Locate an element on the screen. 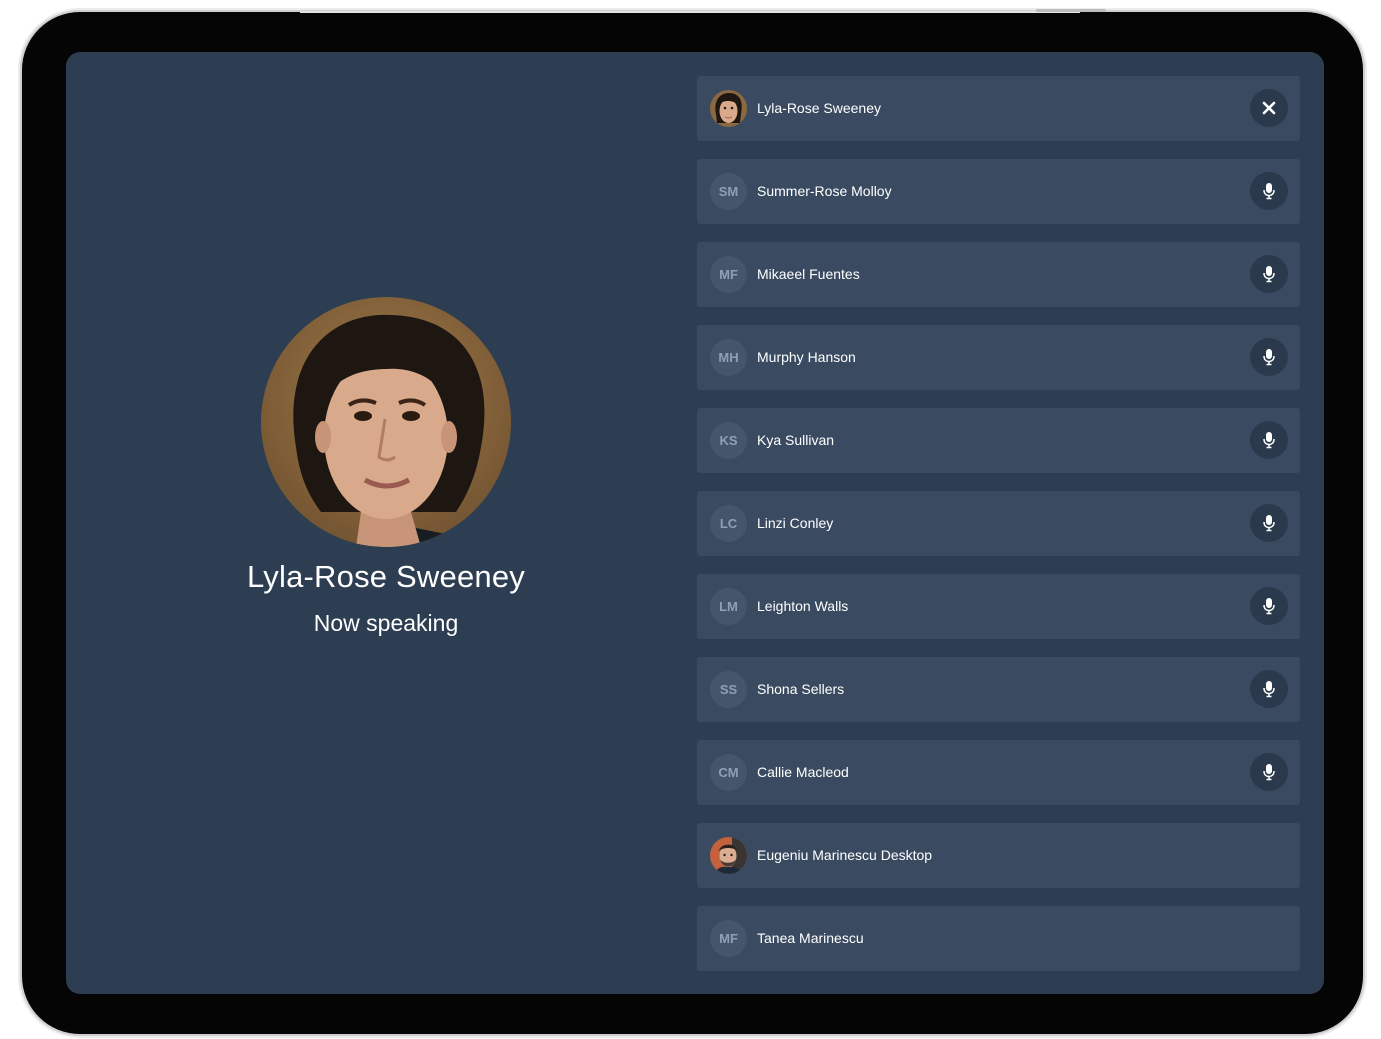 This screenshot has height=1039, width=1381. man-avatar-photo is located at coordinates (728, 855).